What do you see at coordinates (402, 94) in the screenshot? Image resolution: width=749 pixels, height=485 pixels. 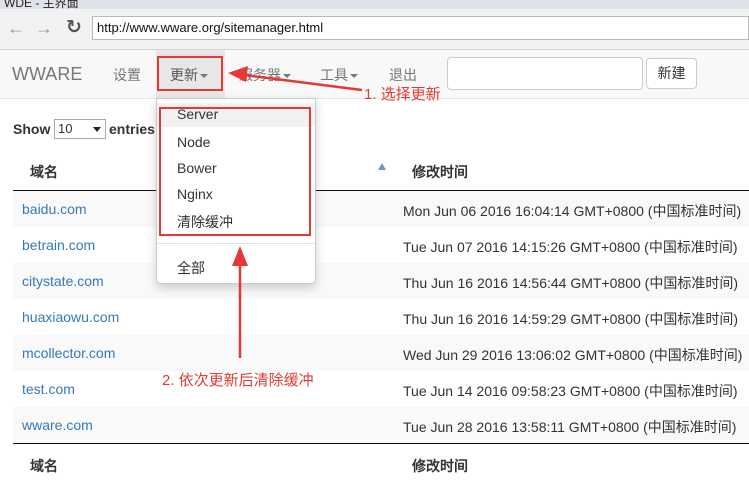 I see `annotation-step1: 1. 选择更新` at bounding box center [402, 94].